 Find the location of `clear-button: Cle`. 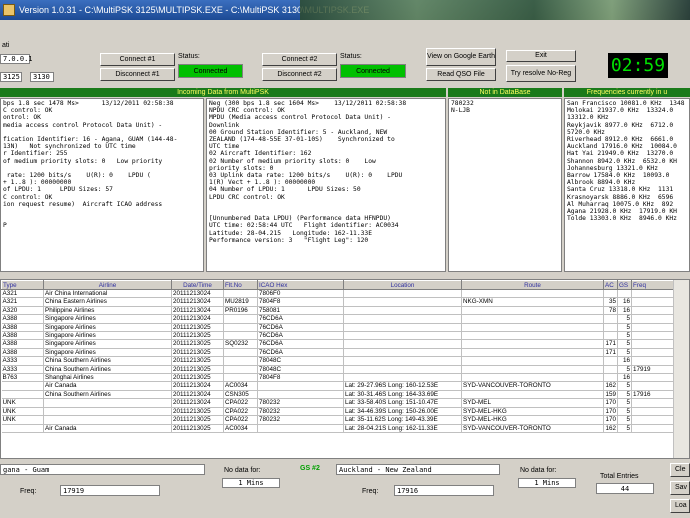

clear-button: Cle is located at coordinates (680, 470).